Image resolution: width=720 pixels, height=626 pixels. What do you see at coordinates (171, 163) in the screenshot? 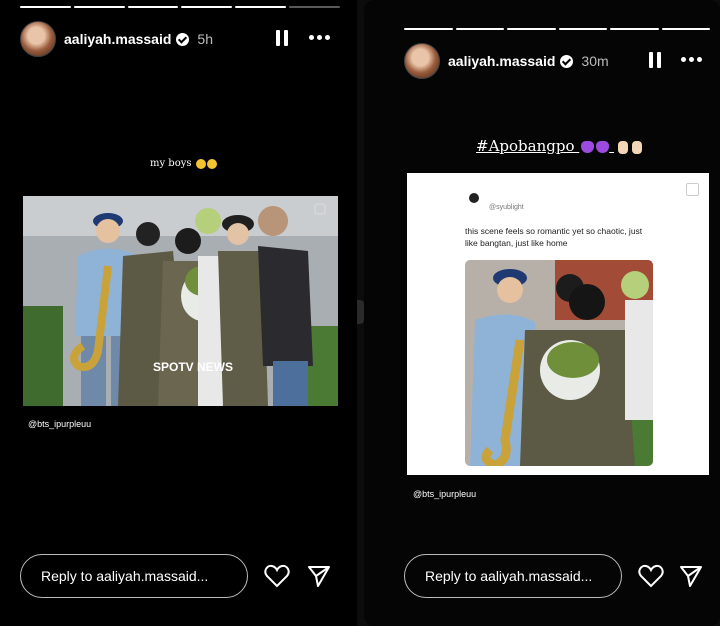
I see `caption-text: my boys` at bounding box center [171, 163].